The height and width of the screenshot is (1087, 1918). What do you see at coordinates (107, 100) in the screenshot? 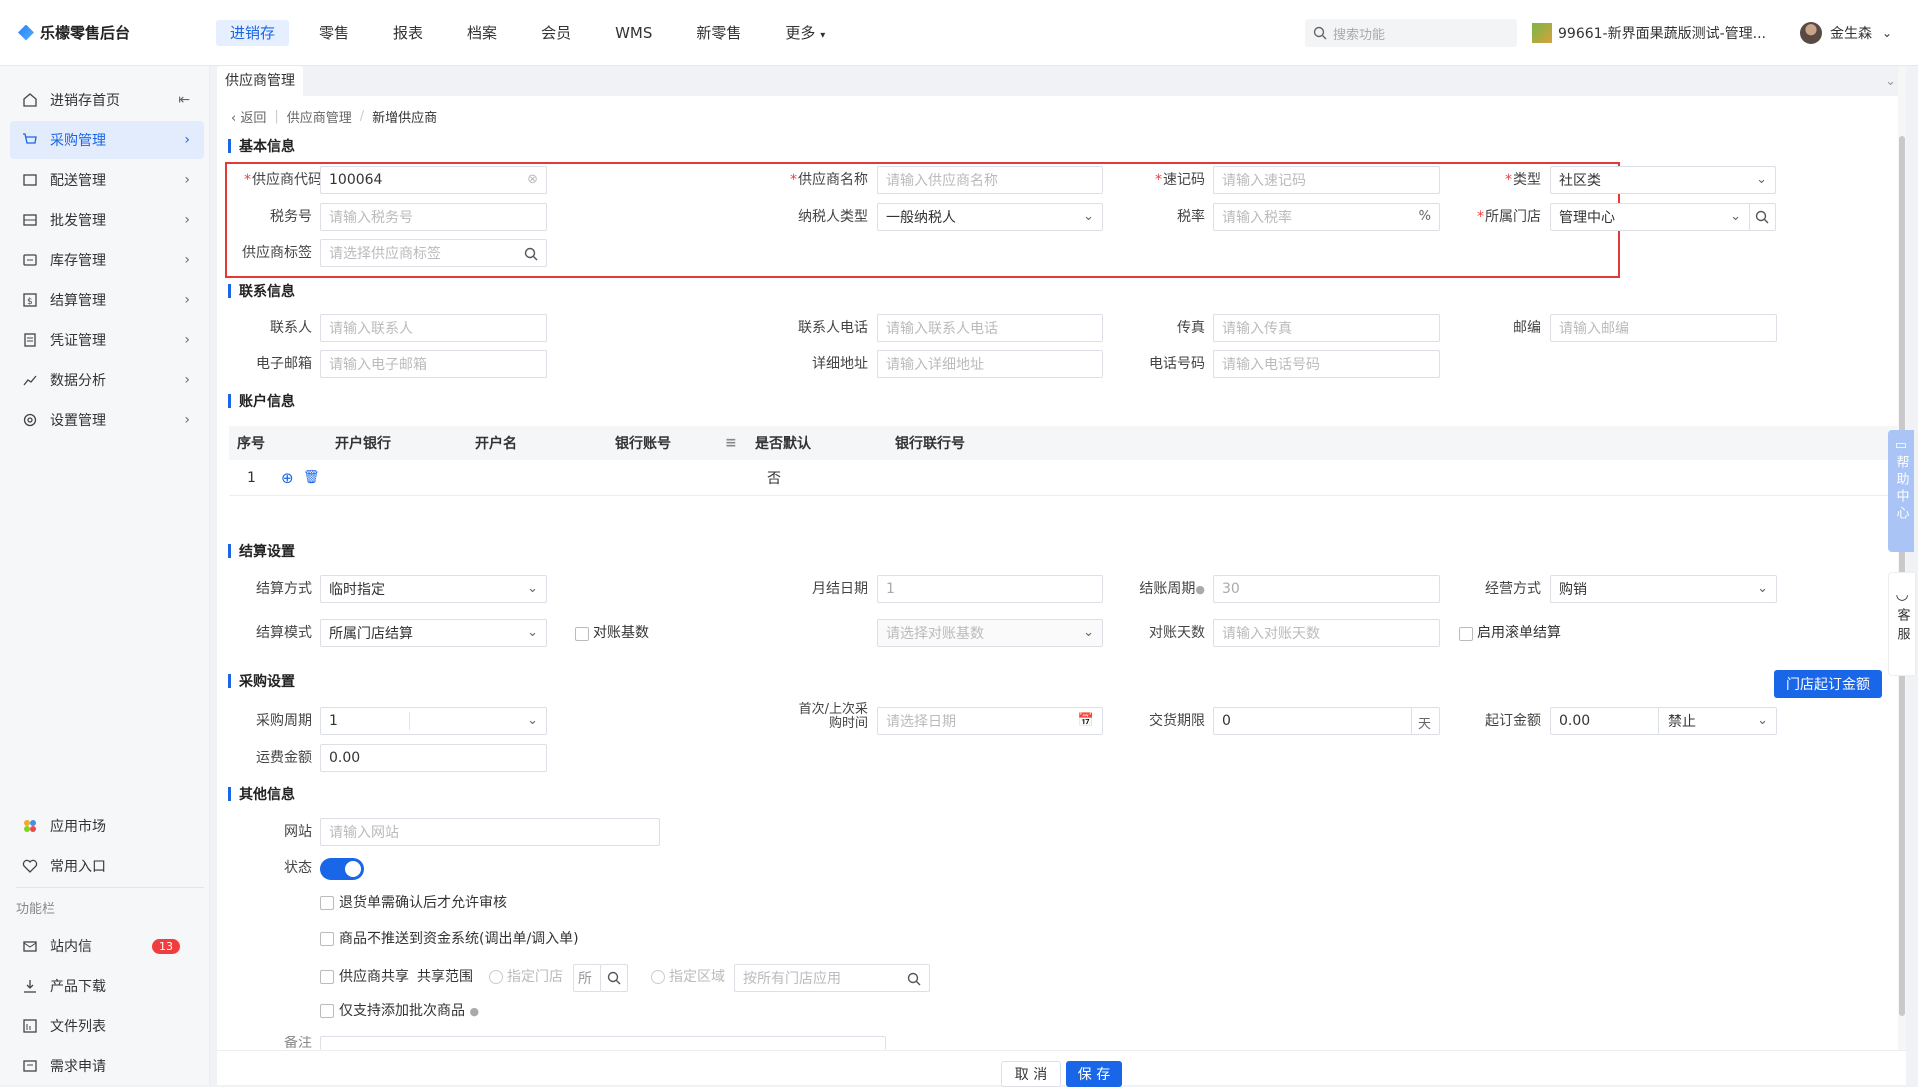
I see `sidebar-item-home: 进销存首页 ⇤` at bounding box center [107, 100].